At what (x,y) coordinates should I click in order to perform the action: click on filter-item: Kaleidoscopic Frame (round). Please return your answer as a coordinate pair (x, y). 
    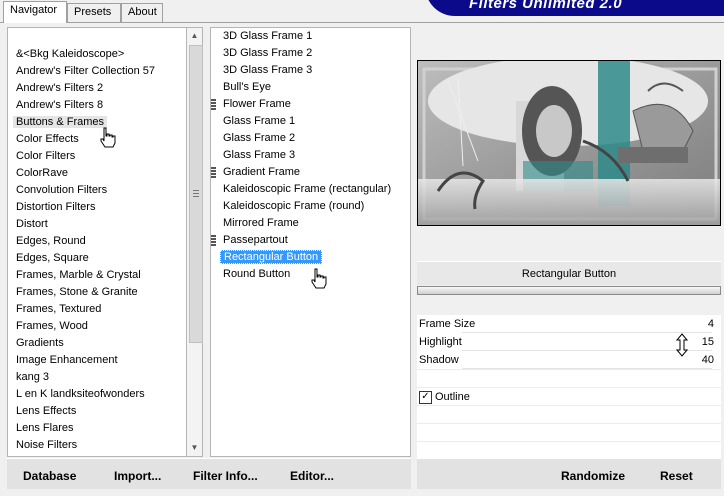
    Looking at the image, I should click on (293, 206).